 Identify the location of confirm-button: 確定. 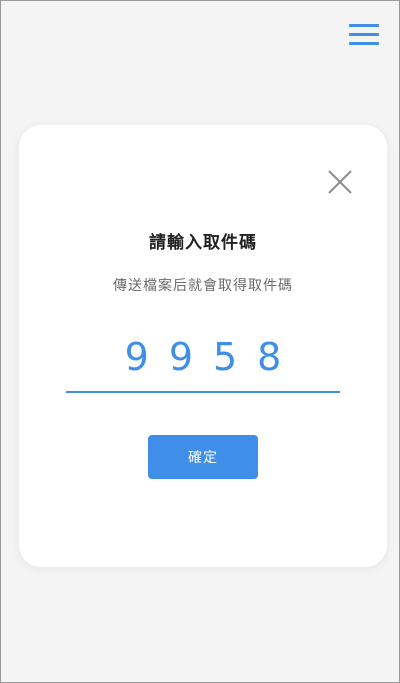
(203, 457).